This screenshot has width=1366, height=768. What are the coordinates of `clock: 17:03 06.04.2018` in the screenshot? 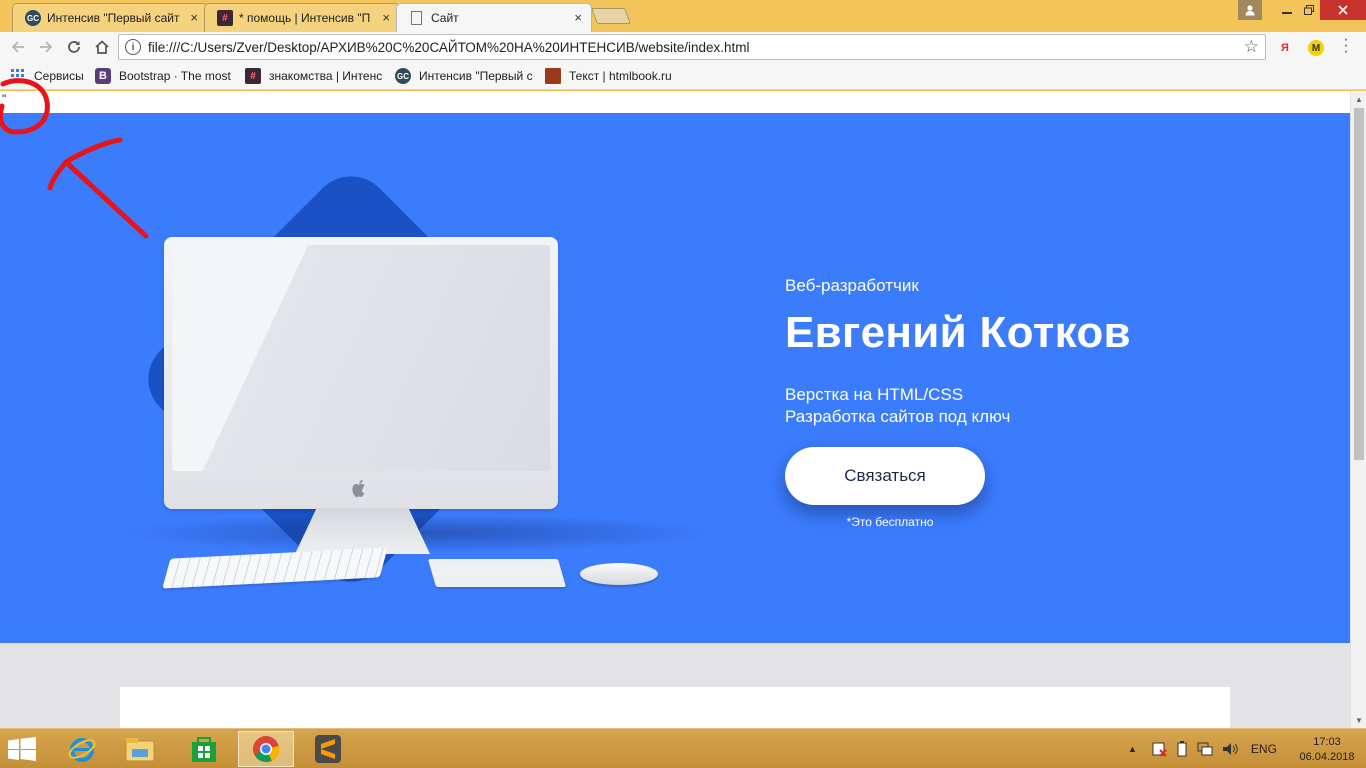 It's located at (1327, 750).